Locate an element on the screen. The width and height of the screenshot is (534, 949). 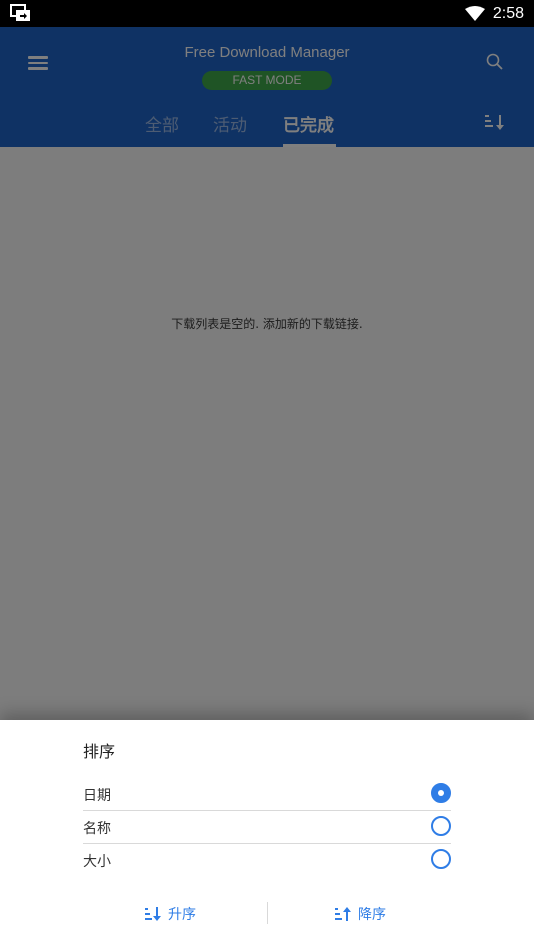
descending-button: 降序 is located at coordinates (360, 914).